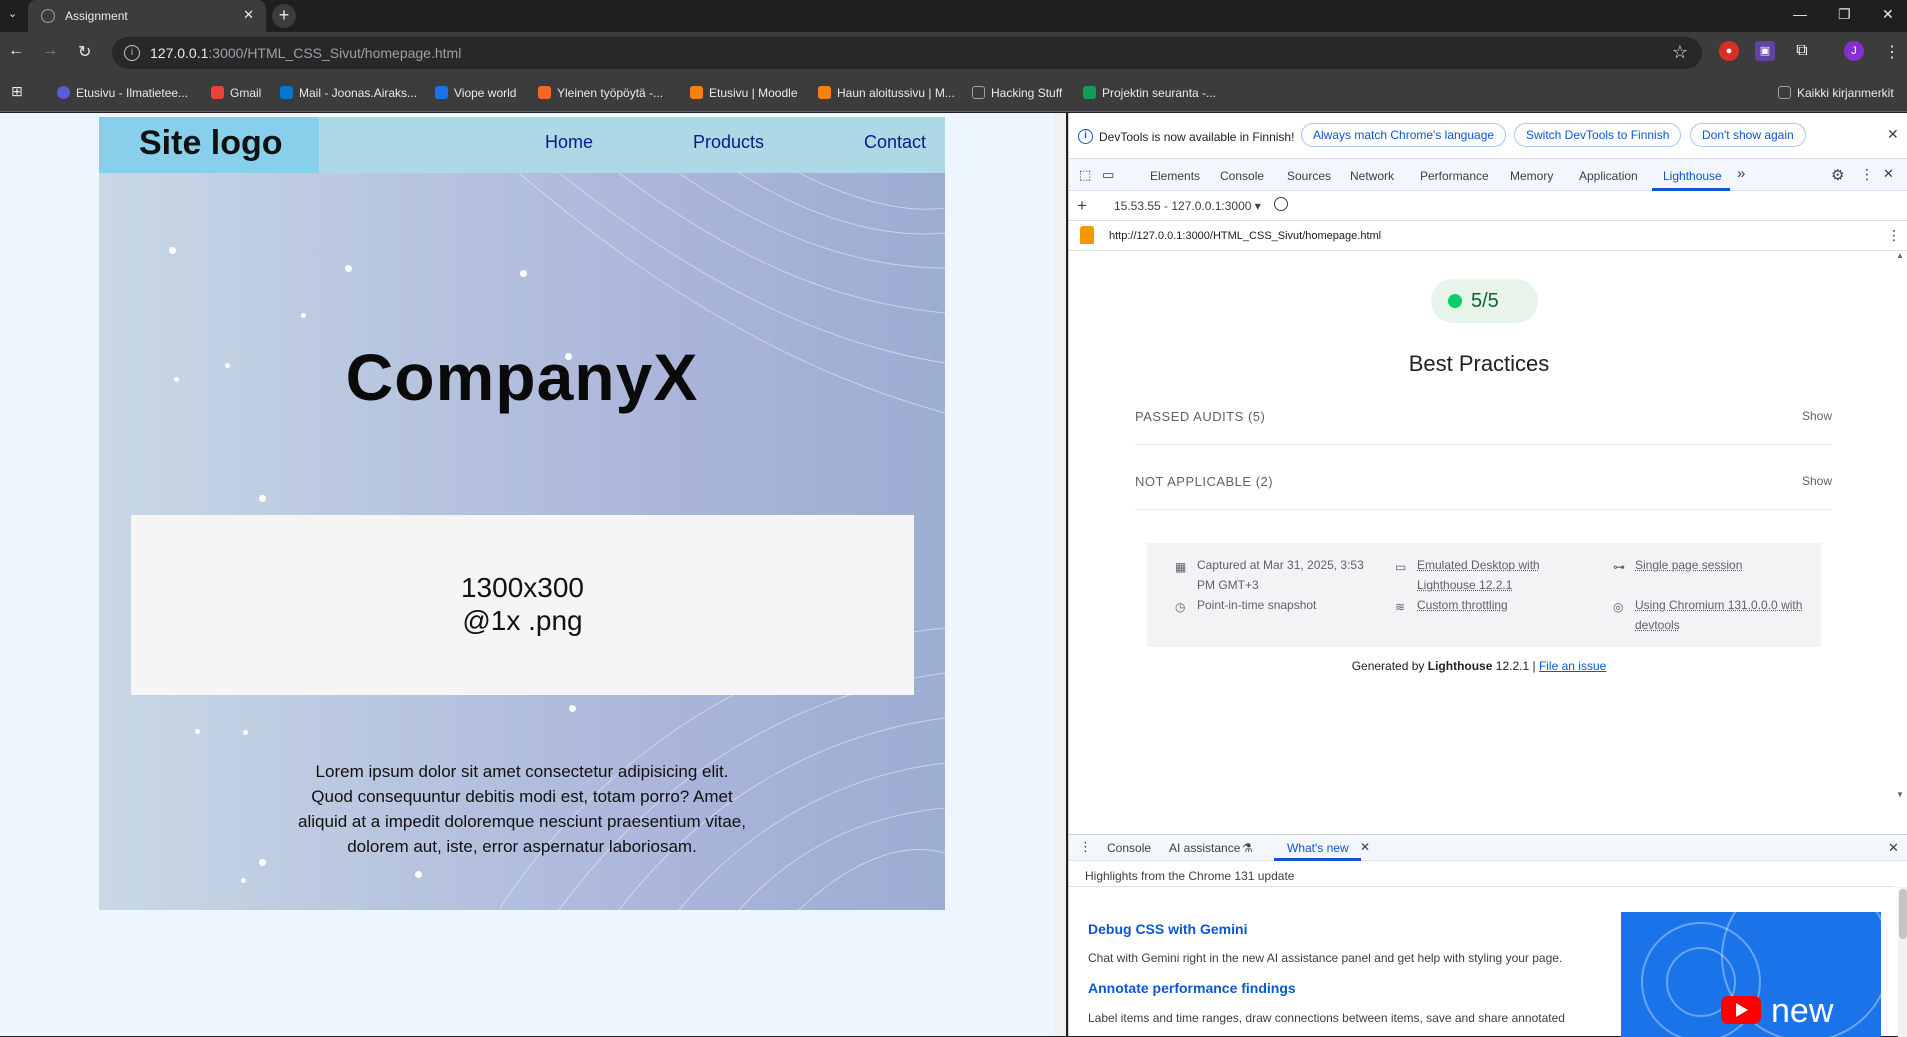 The image size is (1907, 1037). What do you see at coordinates (1483, 420) in the screenshot?
I see `audit-group-passed: PASSED AUDITS (5) Show` at bounding box center [1483, 420].